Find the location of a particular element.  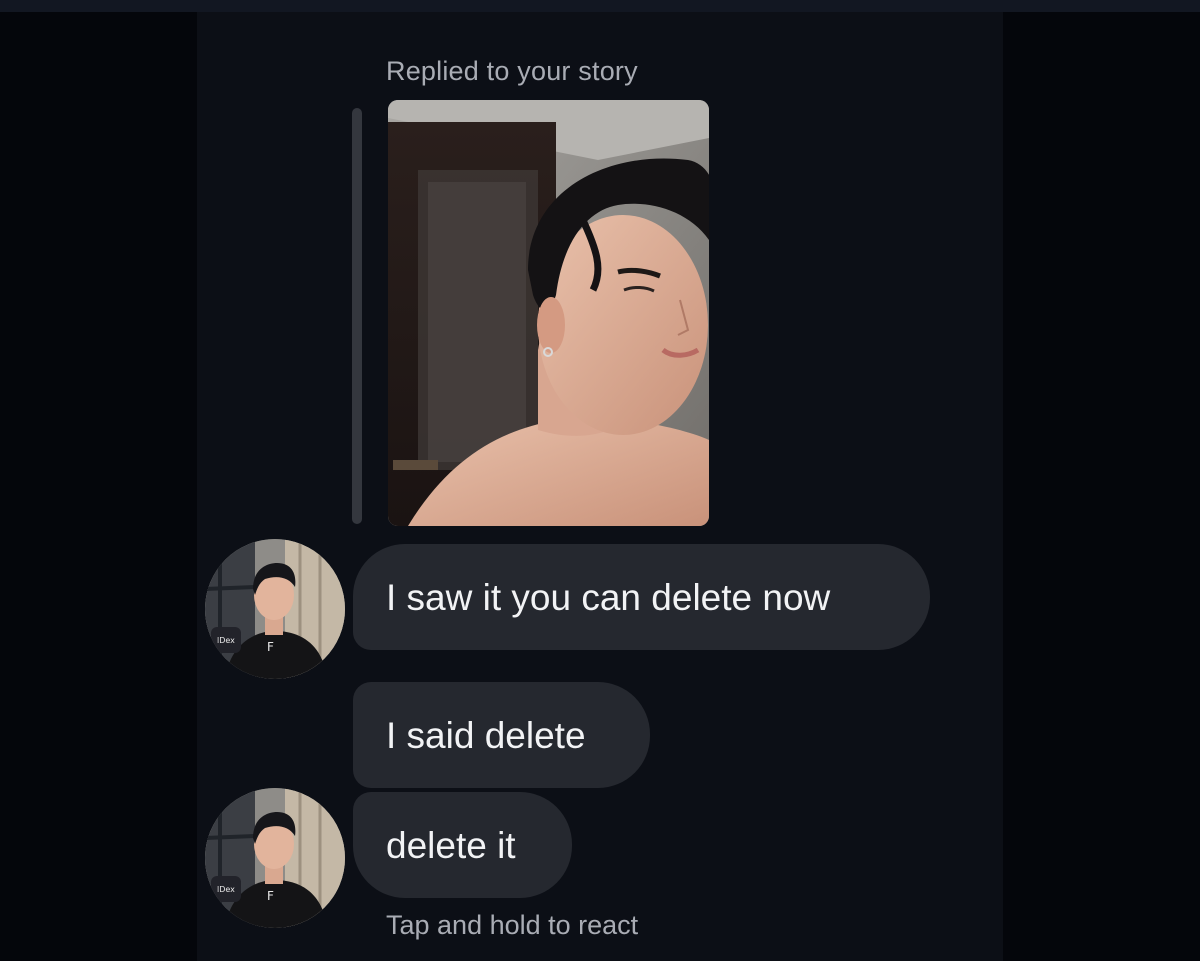

story-reply-label: Replied to your story is located at coordinates (512, 71).